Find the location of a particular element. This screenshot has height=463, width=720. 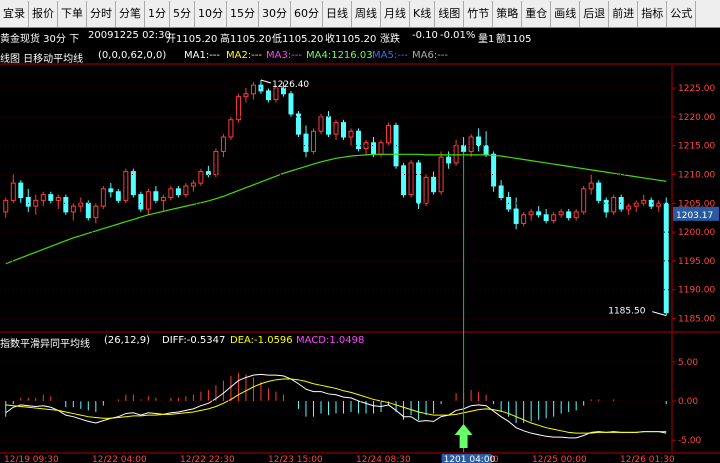

ma4-value: MA4:1216.03 is located at coordinates (339, 55).